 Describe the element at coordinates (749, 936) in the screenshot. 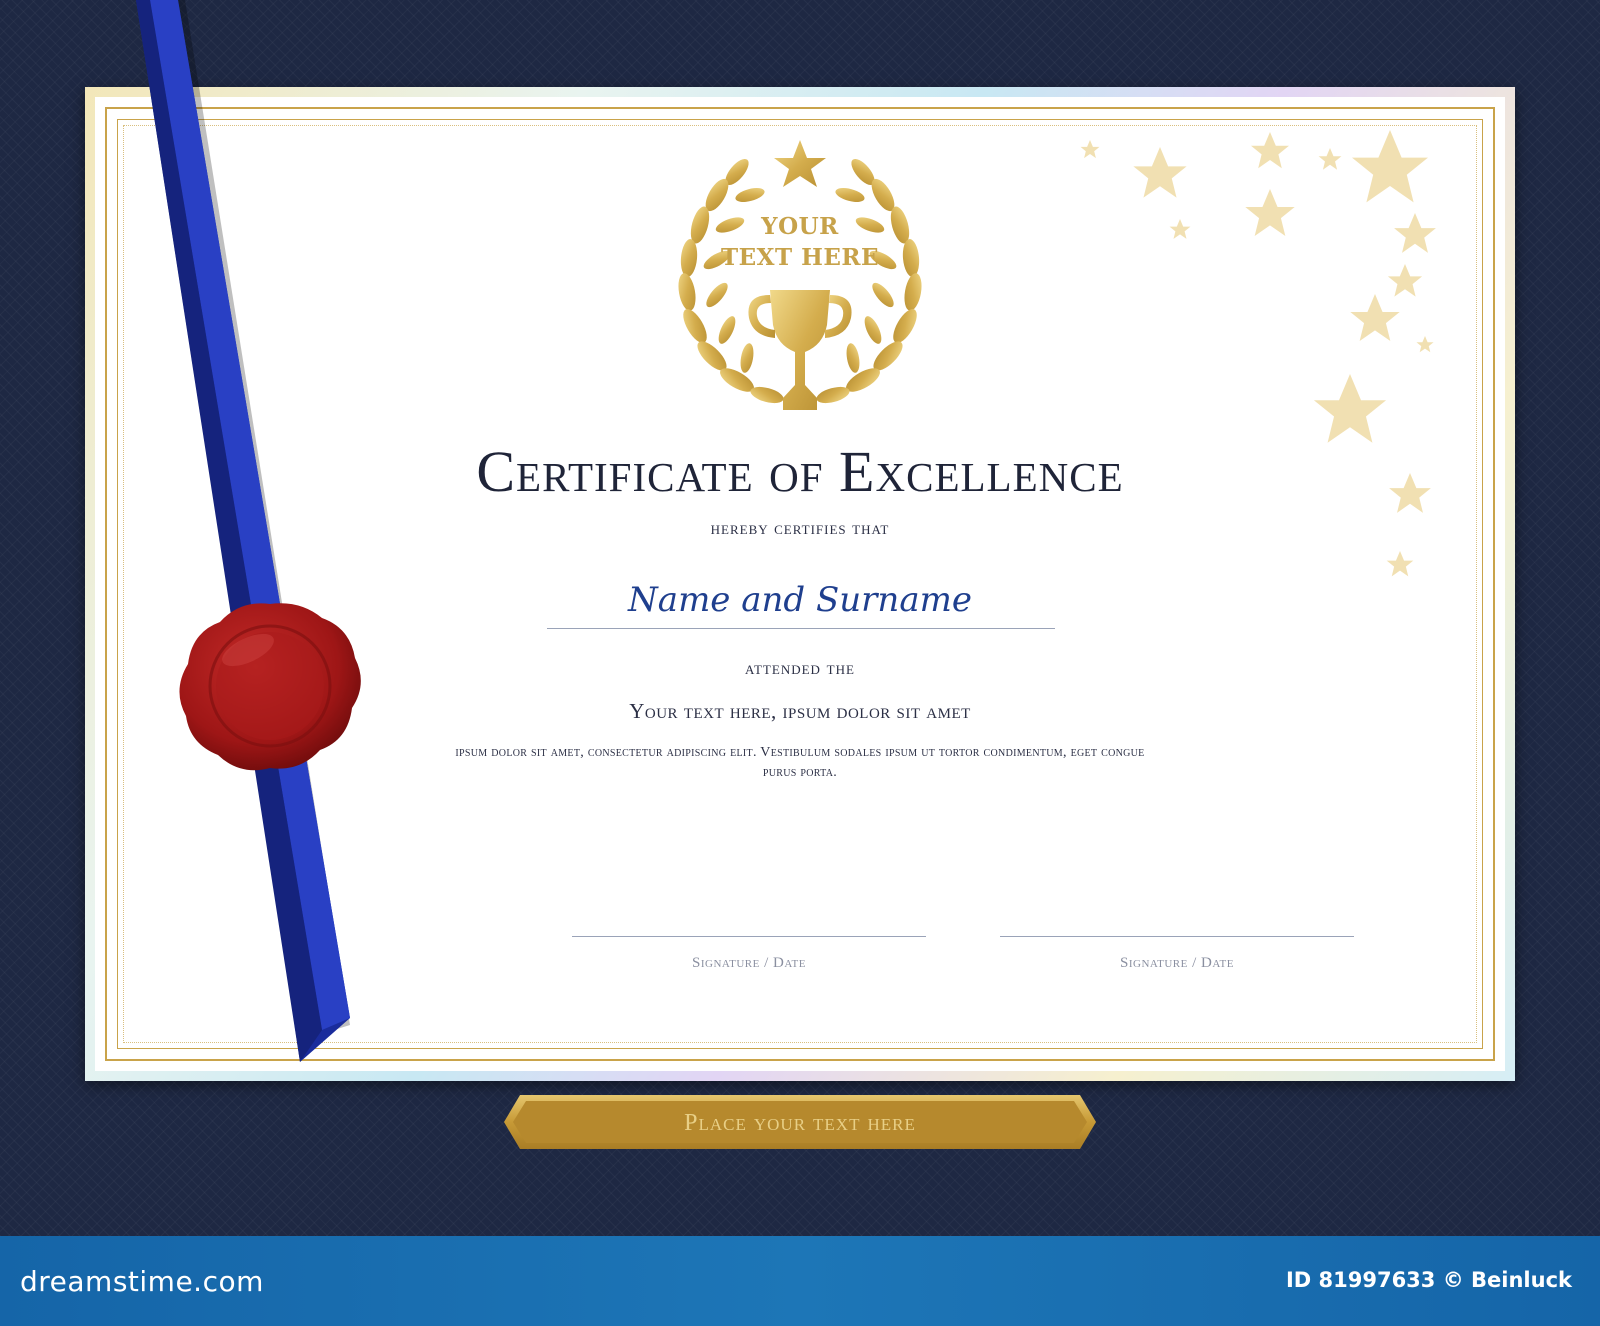

I see `signature-line-left` at that location.